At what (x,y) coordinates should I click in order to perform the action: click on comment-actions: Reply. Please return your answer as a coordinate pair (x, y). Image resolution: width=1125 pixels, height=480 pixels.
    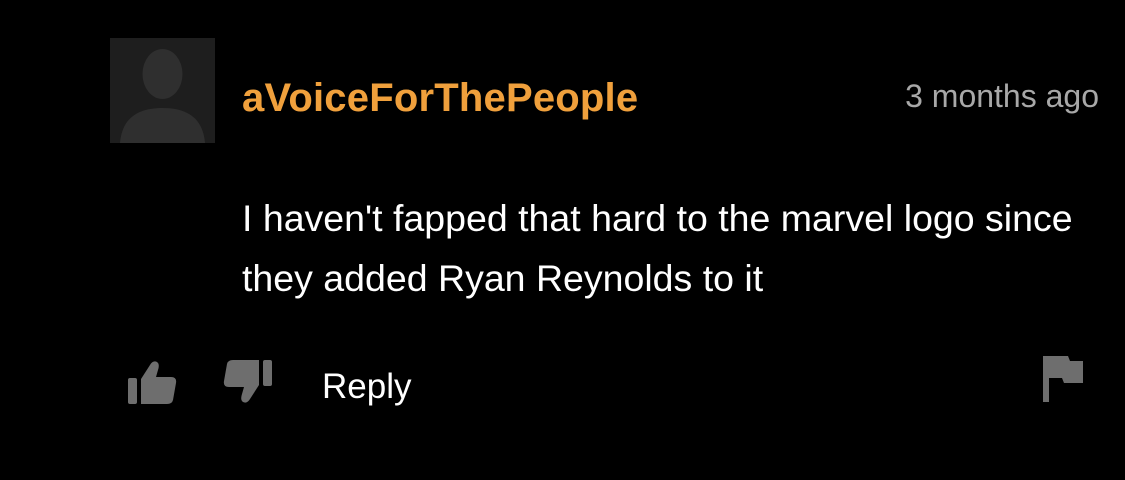
    Looking at the image, I should click on (562, 385).